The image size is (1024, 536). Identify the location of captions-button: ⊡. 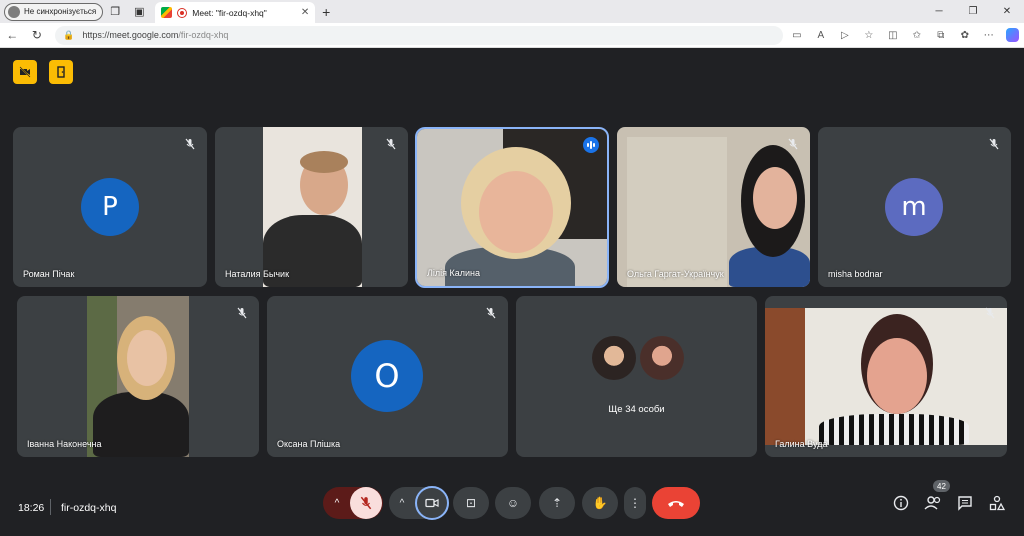
(471, 503).